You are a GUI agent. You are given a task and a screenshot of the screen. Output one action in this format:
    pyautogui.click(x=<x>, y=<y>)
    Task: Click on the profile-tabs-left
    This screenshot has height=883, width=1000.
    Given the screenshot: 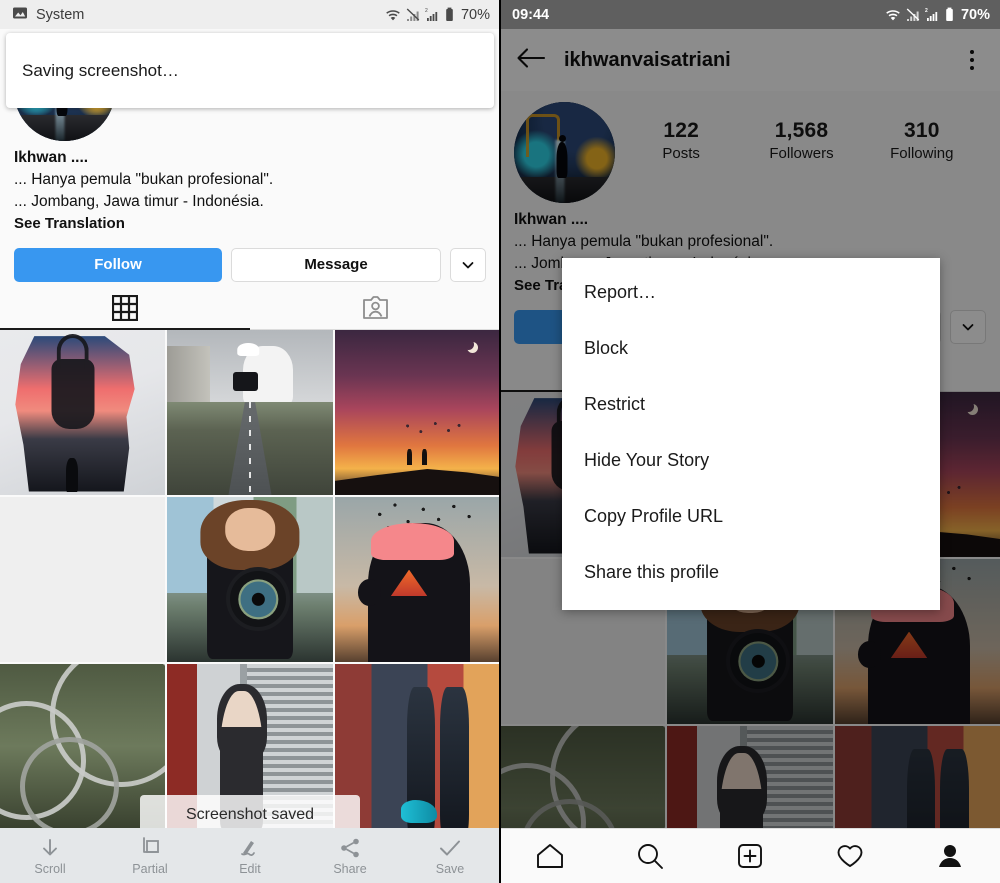 What is the action you would take?
    pyautogui.click(x=250, y=311)
    